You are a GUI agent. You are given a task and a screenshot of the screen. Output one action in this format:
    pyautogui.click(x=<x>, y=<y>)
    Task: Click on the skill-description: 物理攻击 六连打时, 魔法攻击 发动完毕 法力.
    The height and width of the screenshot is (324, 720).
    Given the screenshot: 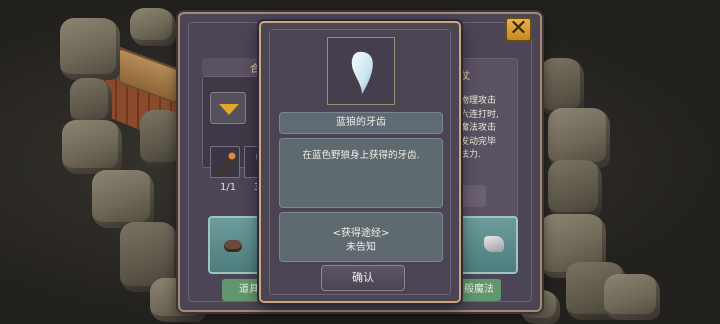 What is the action you would take?
    pyautogui.click(x=479, y=128)
    